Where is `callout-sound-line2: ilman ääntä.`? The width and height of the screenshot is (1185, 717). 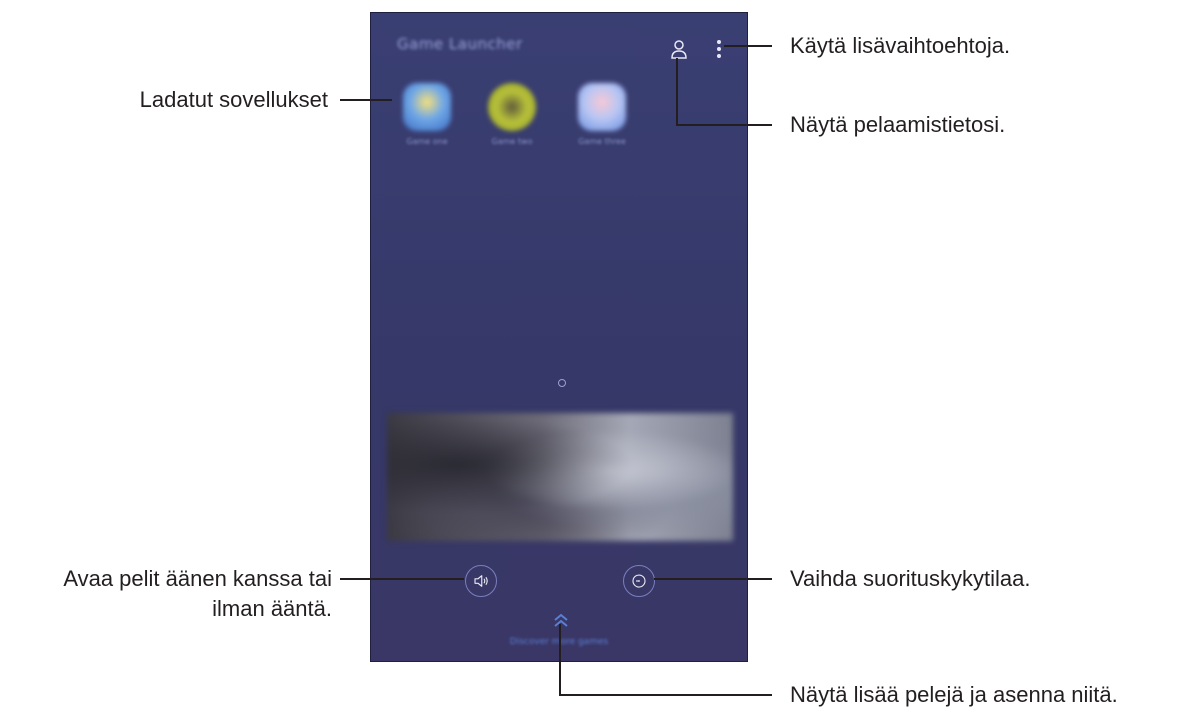
callout-sound-line2: ilman ääntä. is located at coordinates (272, 608).